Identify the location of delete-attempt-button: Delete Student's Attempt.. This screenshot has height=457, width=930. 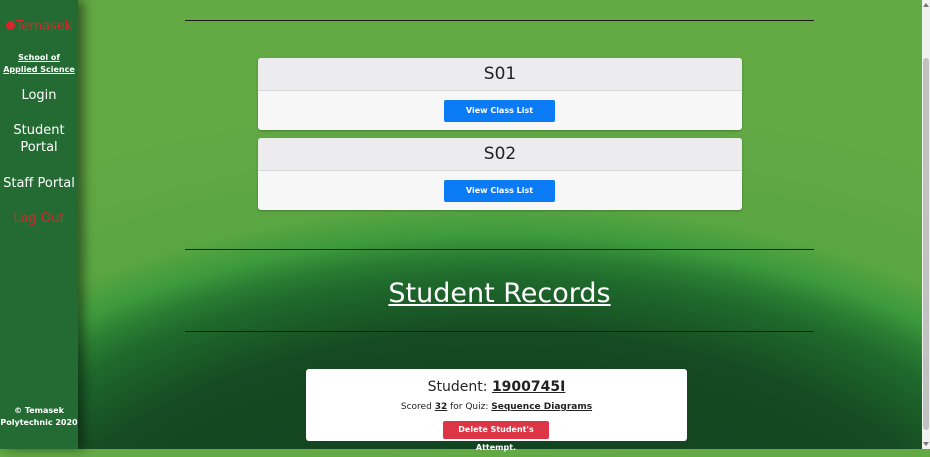
(496, 436).